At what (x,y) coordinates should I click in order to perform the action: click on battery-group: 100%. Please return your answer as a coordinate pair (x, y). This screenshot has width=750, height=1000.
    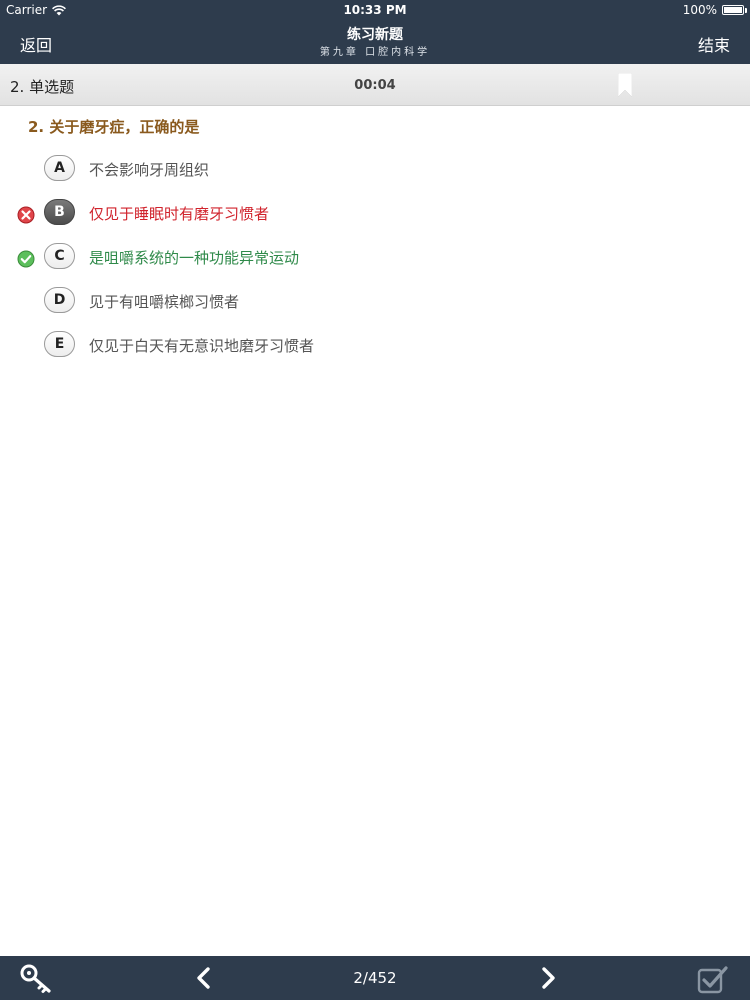
    Looking at the image, I should click on (714, 10).